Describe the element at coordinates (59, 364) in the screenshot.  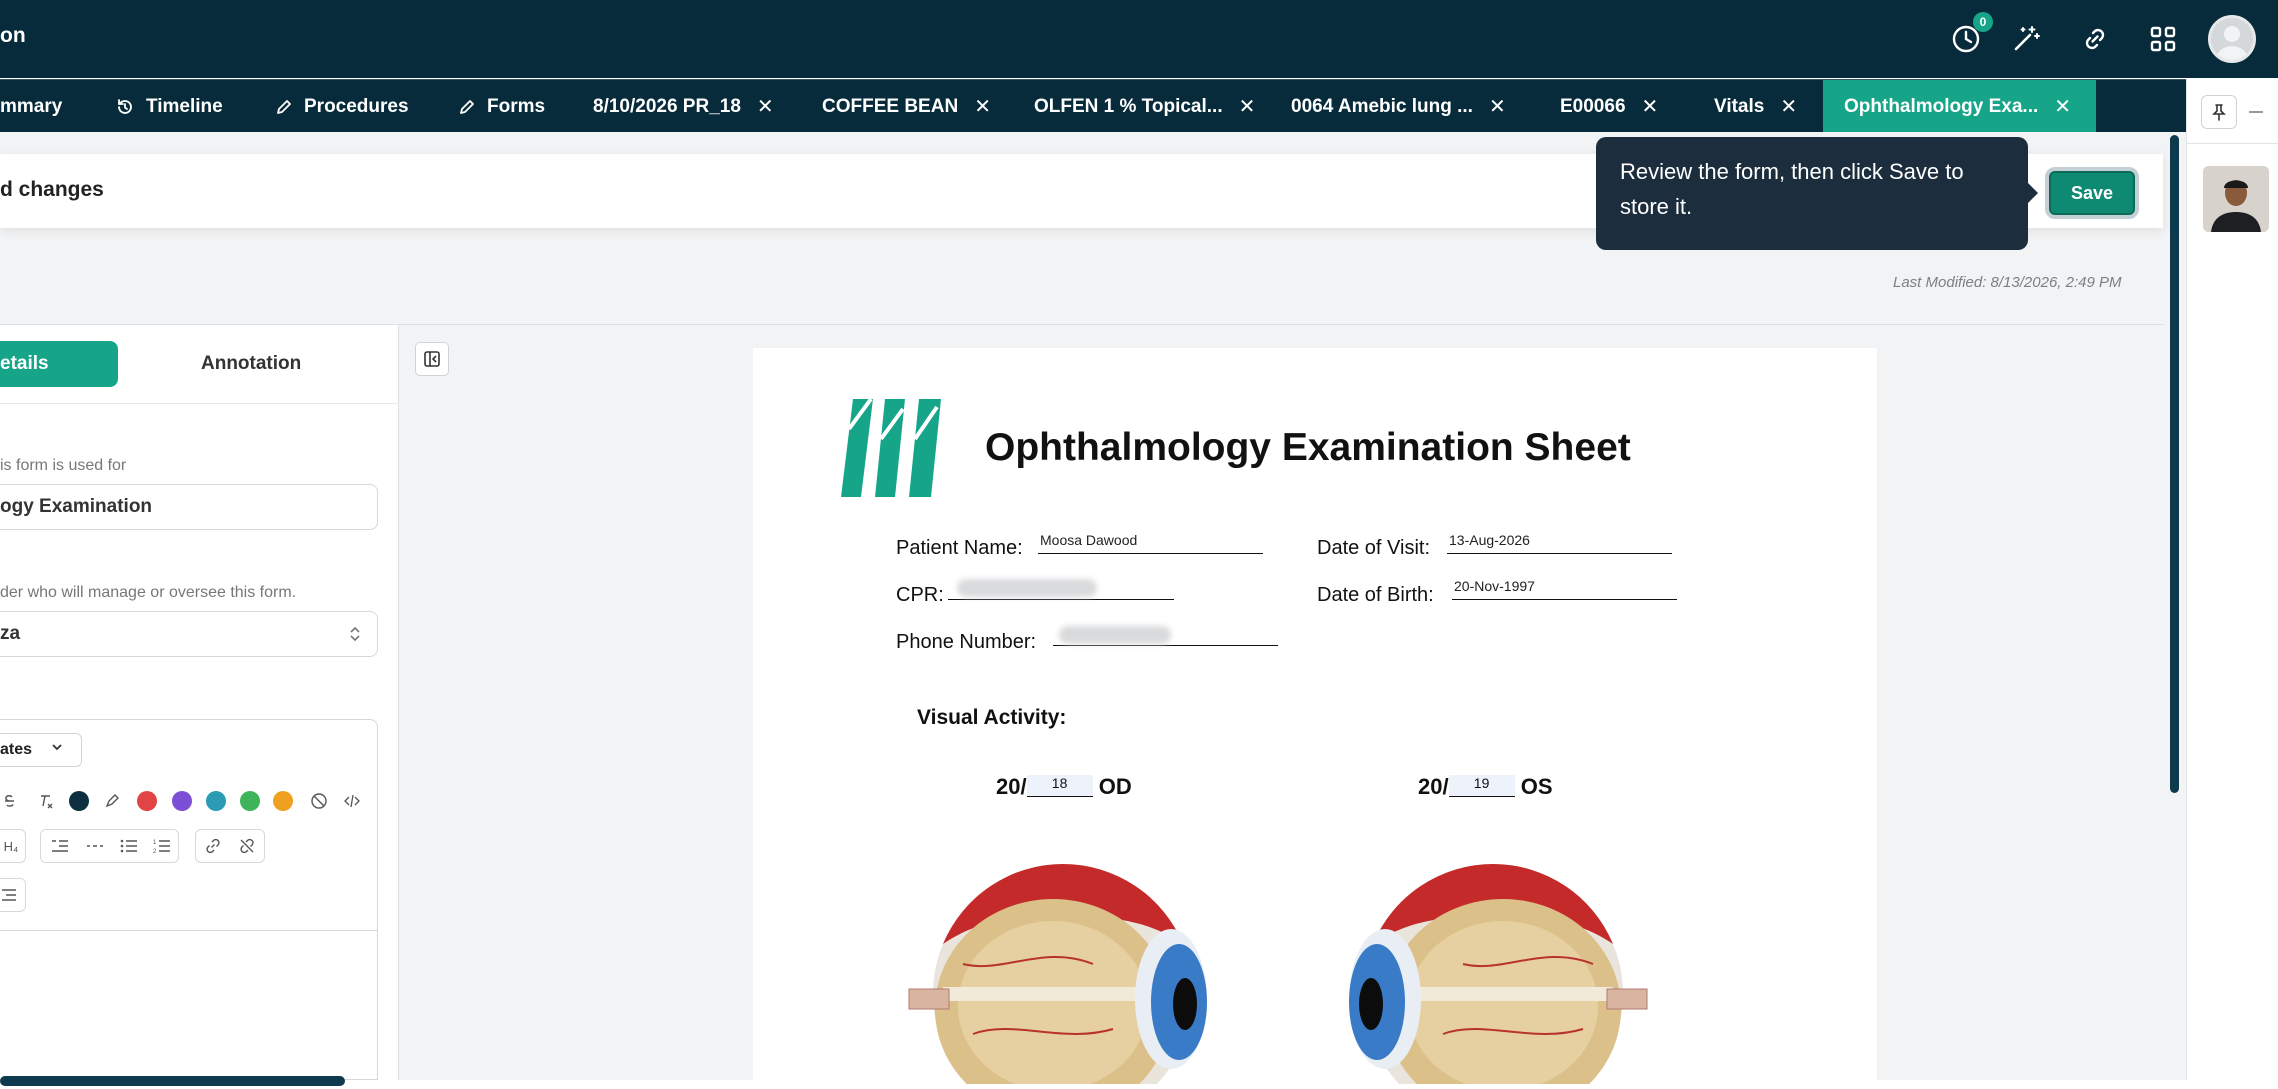
I see `tab-details: etails` at that location.